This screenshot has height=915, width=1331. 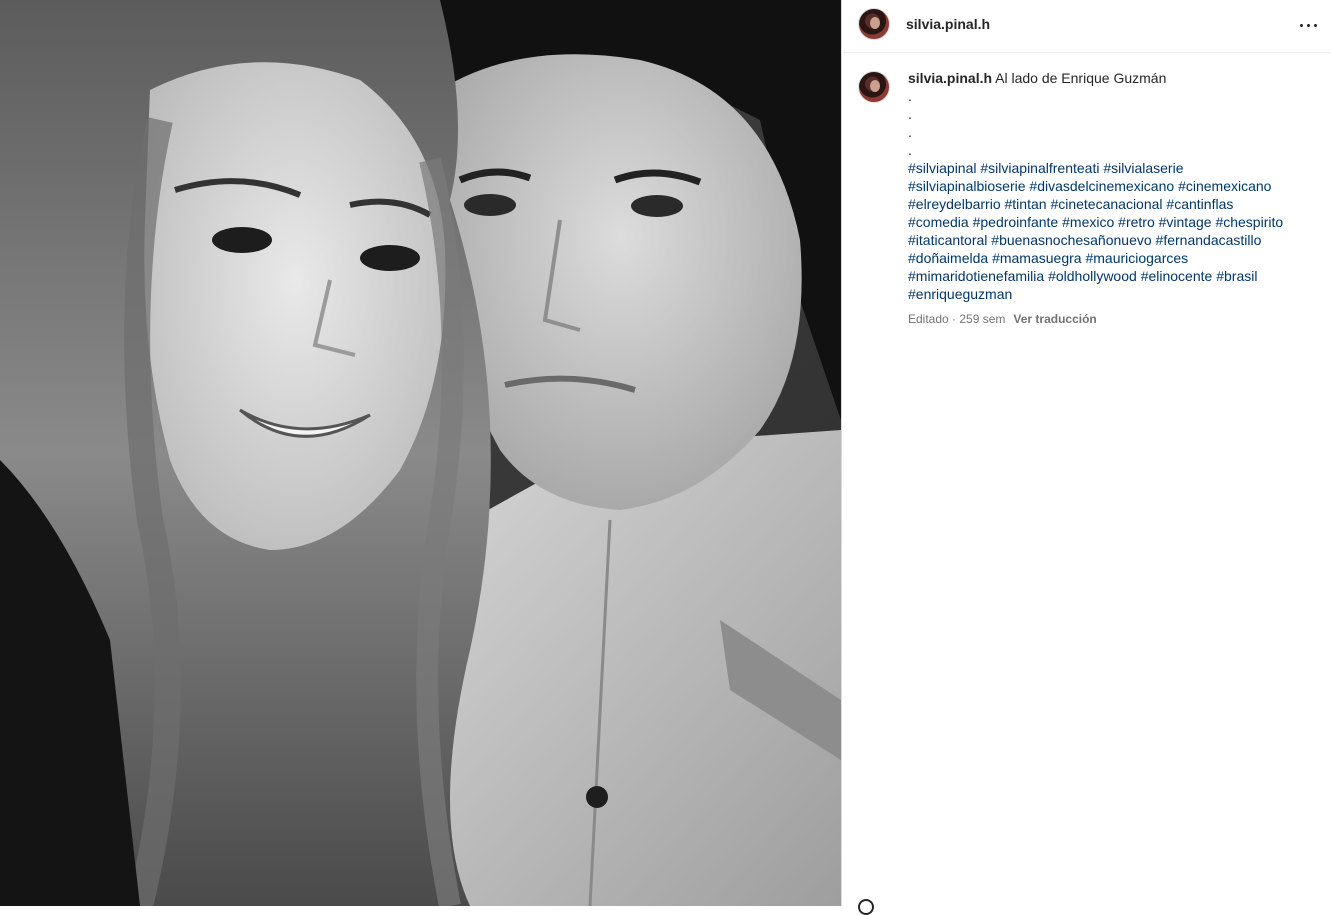 I want to click on hashtag-link: #silvialaserie, so click(x=1143, y=168).